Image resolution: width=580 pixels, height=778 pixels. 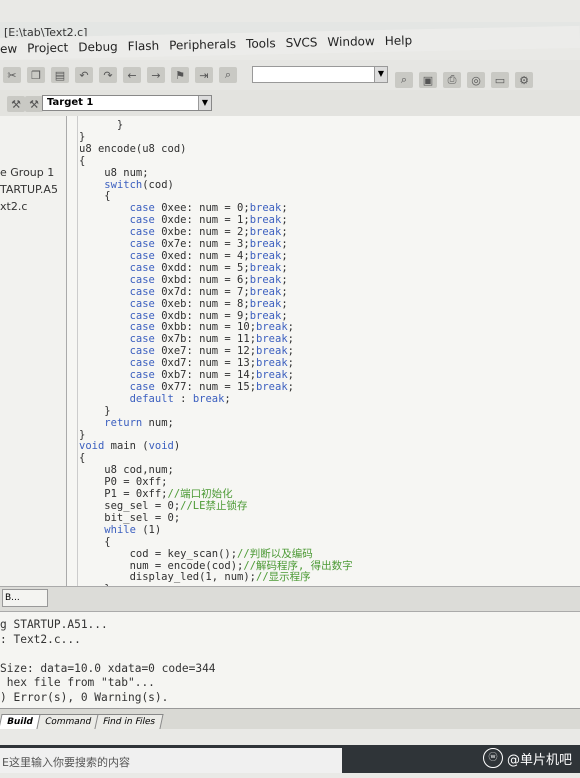 I want to click on target-select-value: Target 1, so click(x=70, y=102).